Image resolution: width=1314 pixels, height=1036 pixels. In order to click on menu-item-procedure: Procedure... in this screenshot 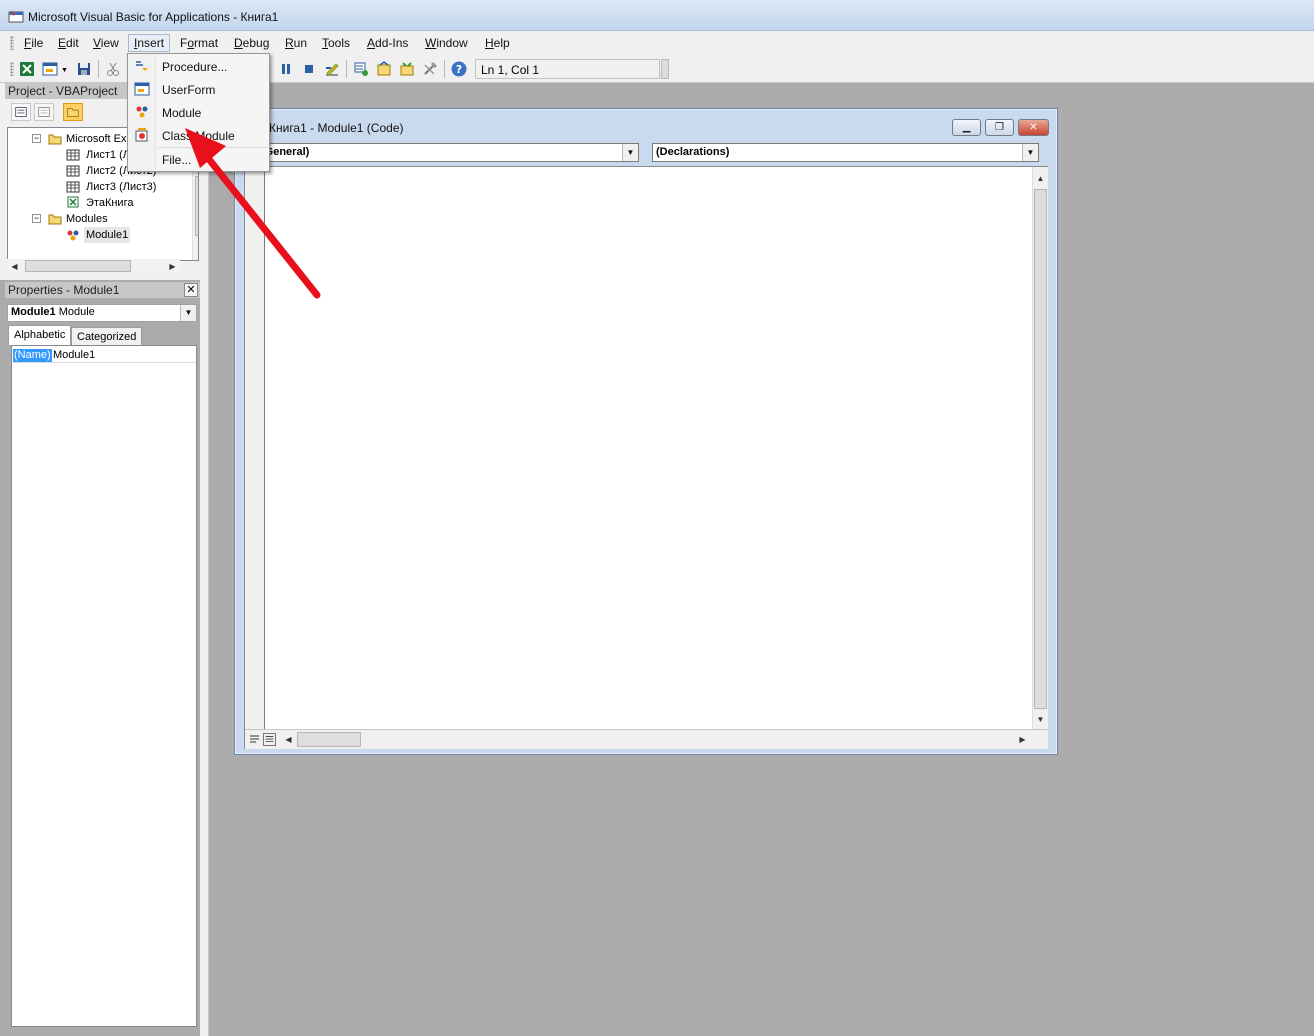, I will do `click(198, 67)`.